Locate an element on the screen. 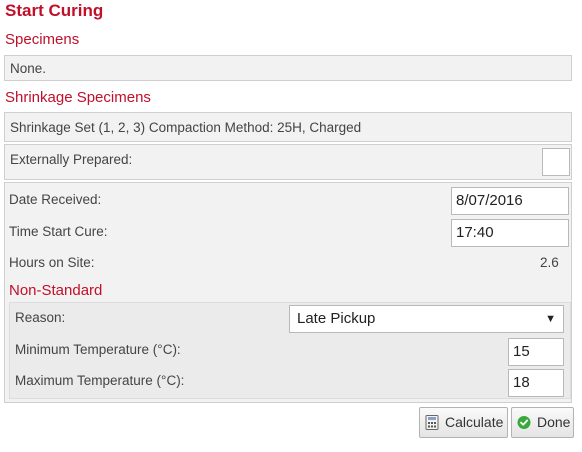  reason-select: Late Pickup ▼ is located at coordinates (426, 319).